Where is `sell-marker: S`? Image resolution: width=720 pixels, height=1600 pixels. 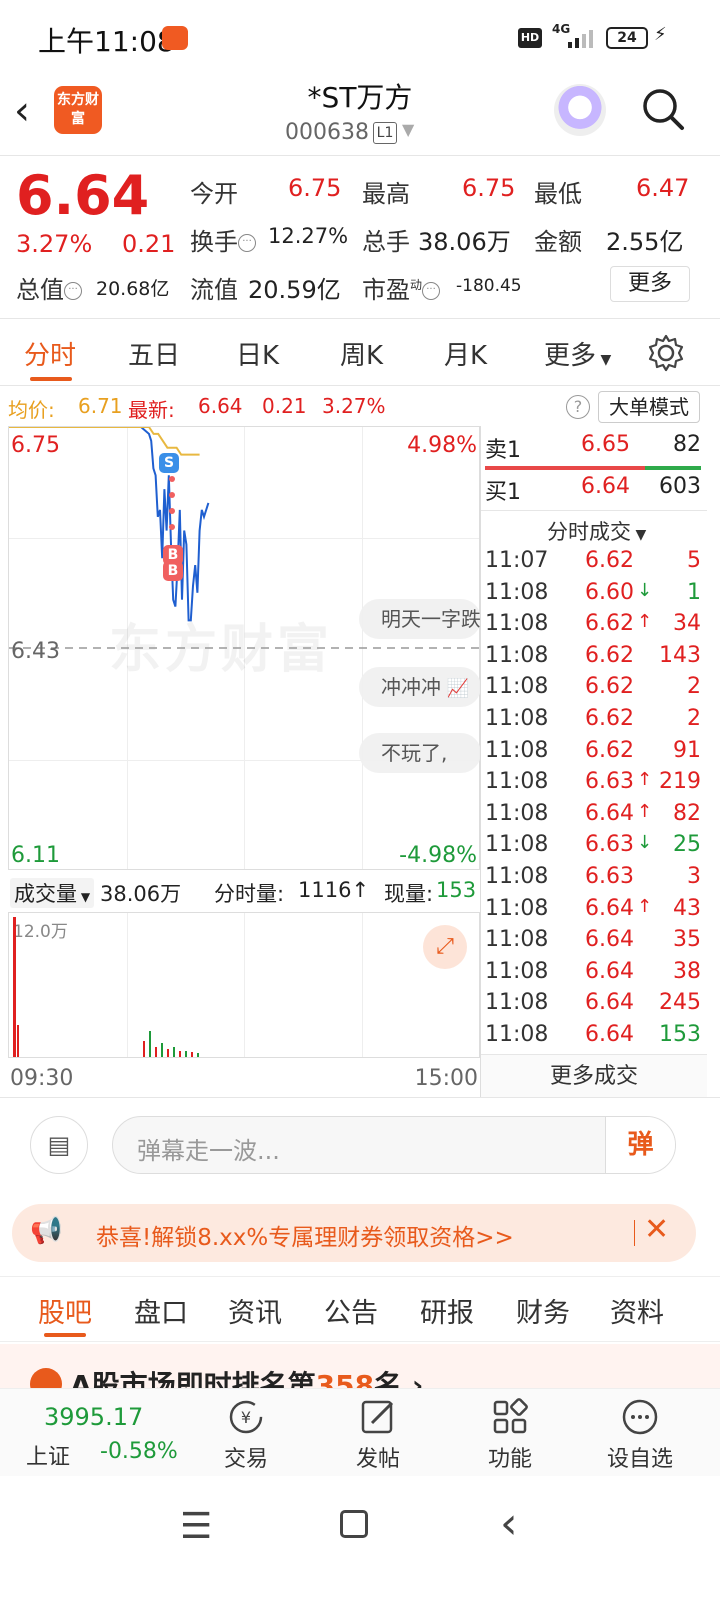 sell-marker: S is located at coordinates (169, 463).